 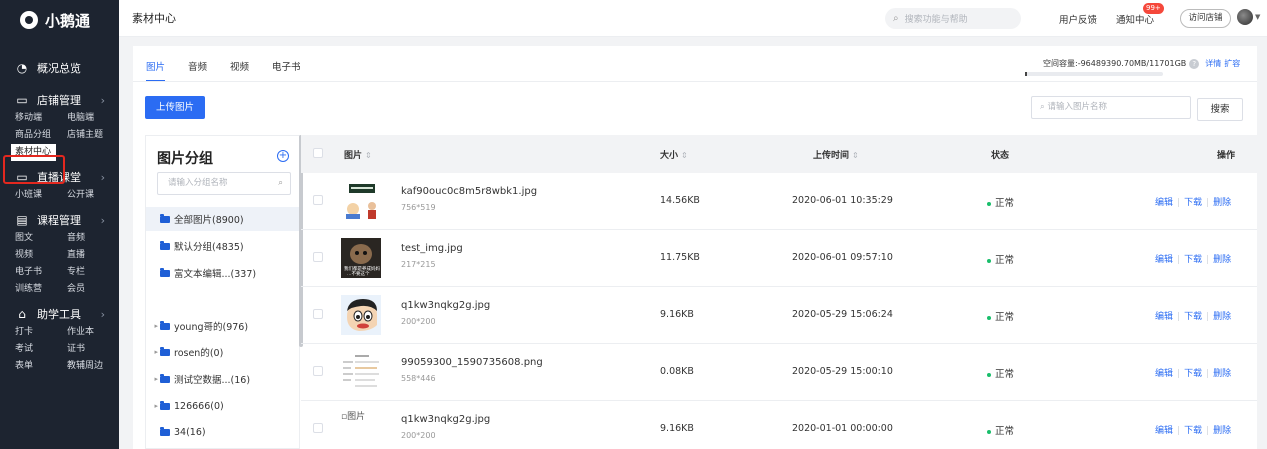 I want to click on image-thumbnail: 我们都是养成妈妈 …不要这个, so click(x=361, y=258).